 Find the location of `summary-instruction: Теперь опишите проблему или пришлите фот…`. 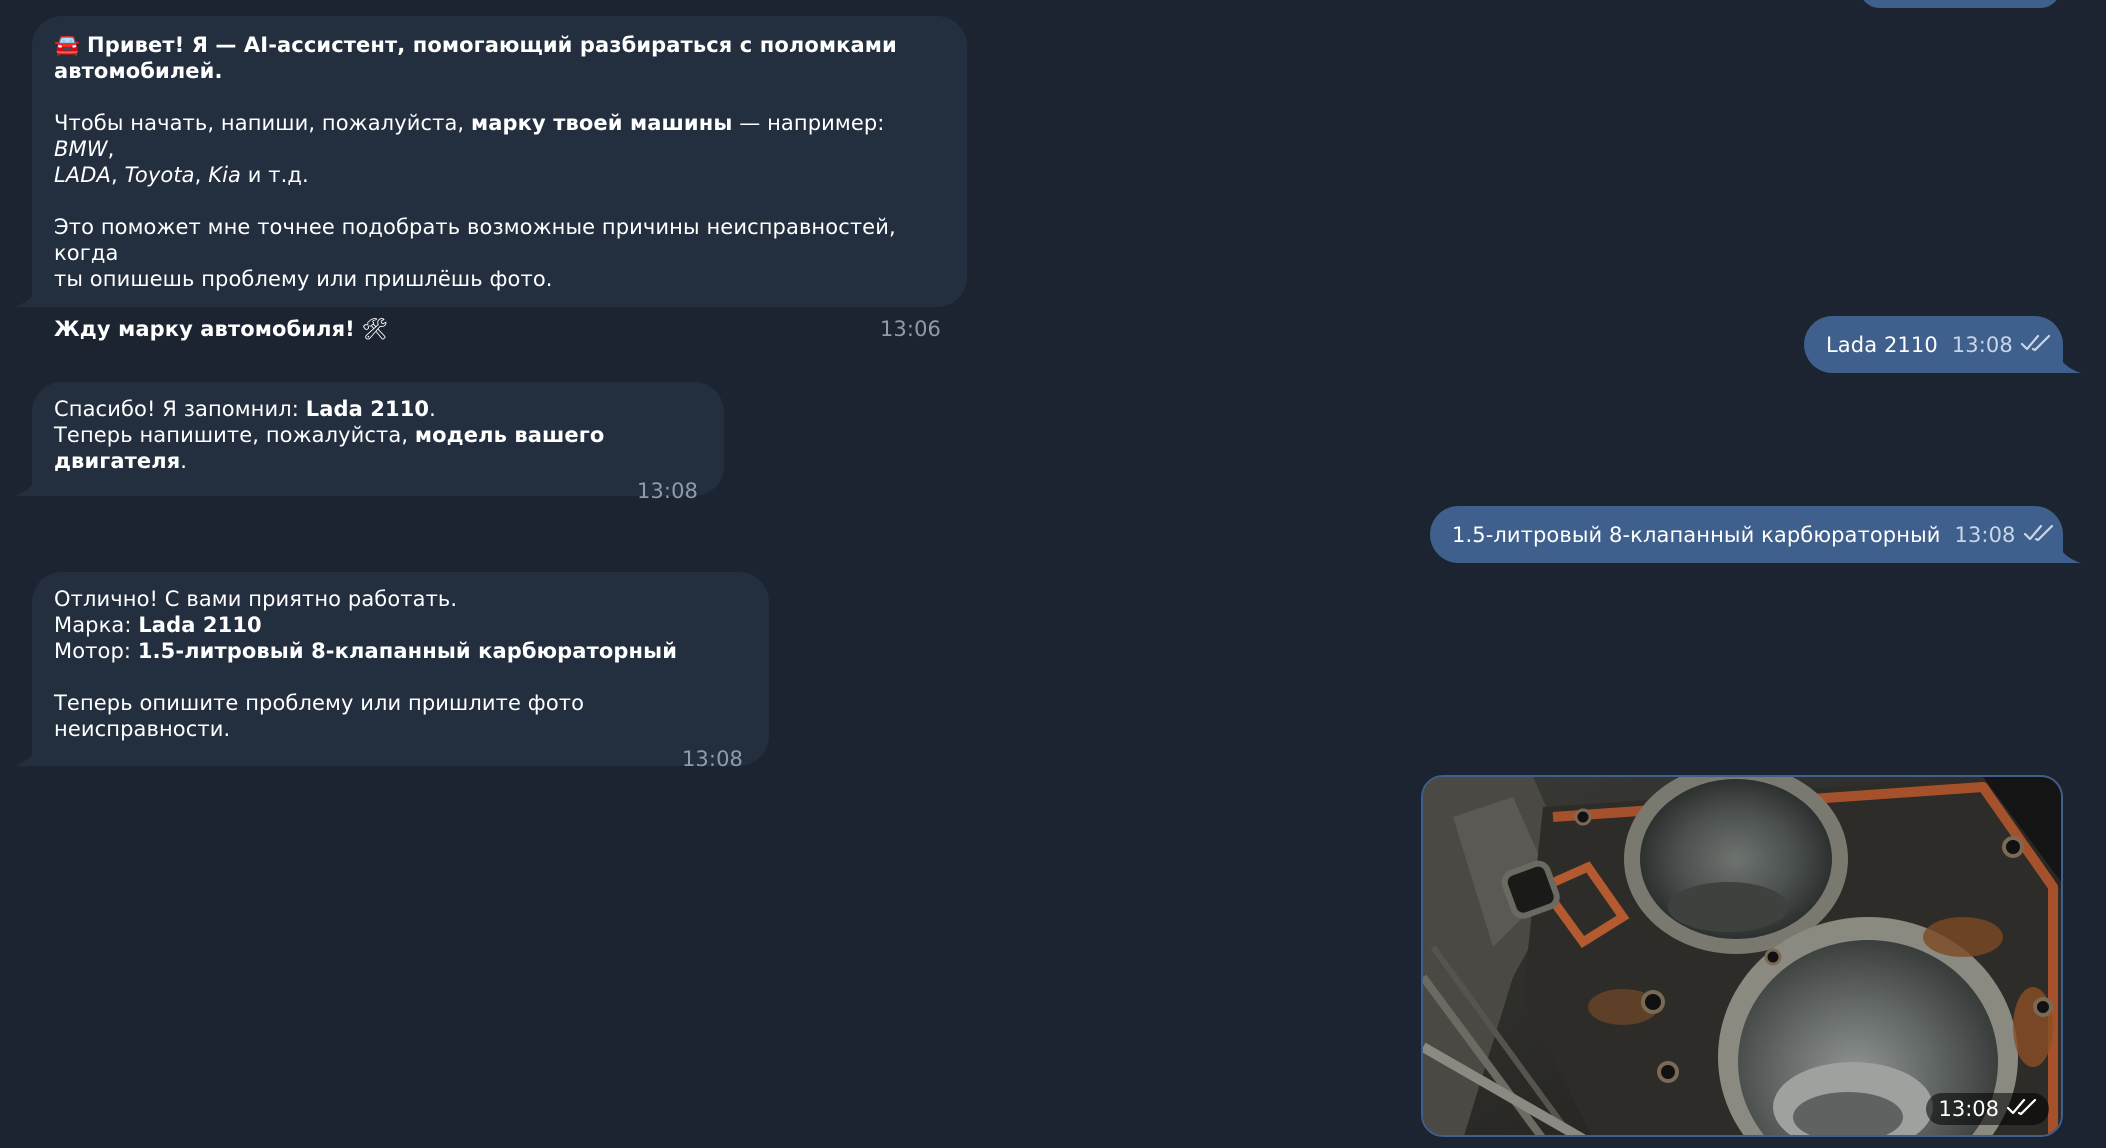

summary-instruction: Теперь опишите проблему или пришлите фот… is located at coordinates (319, 716).